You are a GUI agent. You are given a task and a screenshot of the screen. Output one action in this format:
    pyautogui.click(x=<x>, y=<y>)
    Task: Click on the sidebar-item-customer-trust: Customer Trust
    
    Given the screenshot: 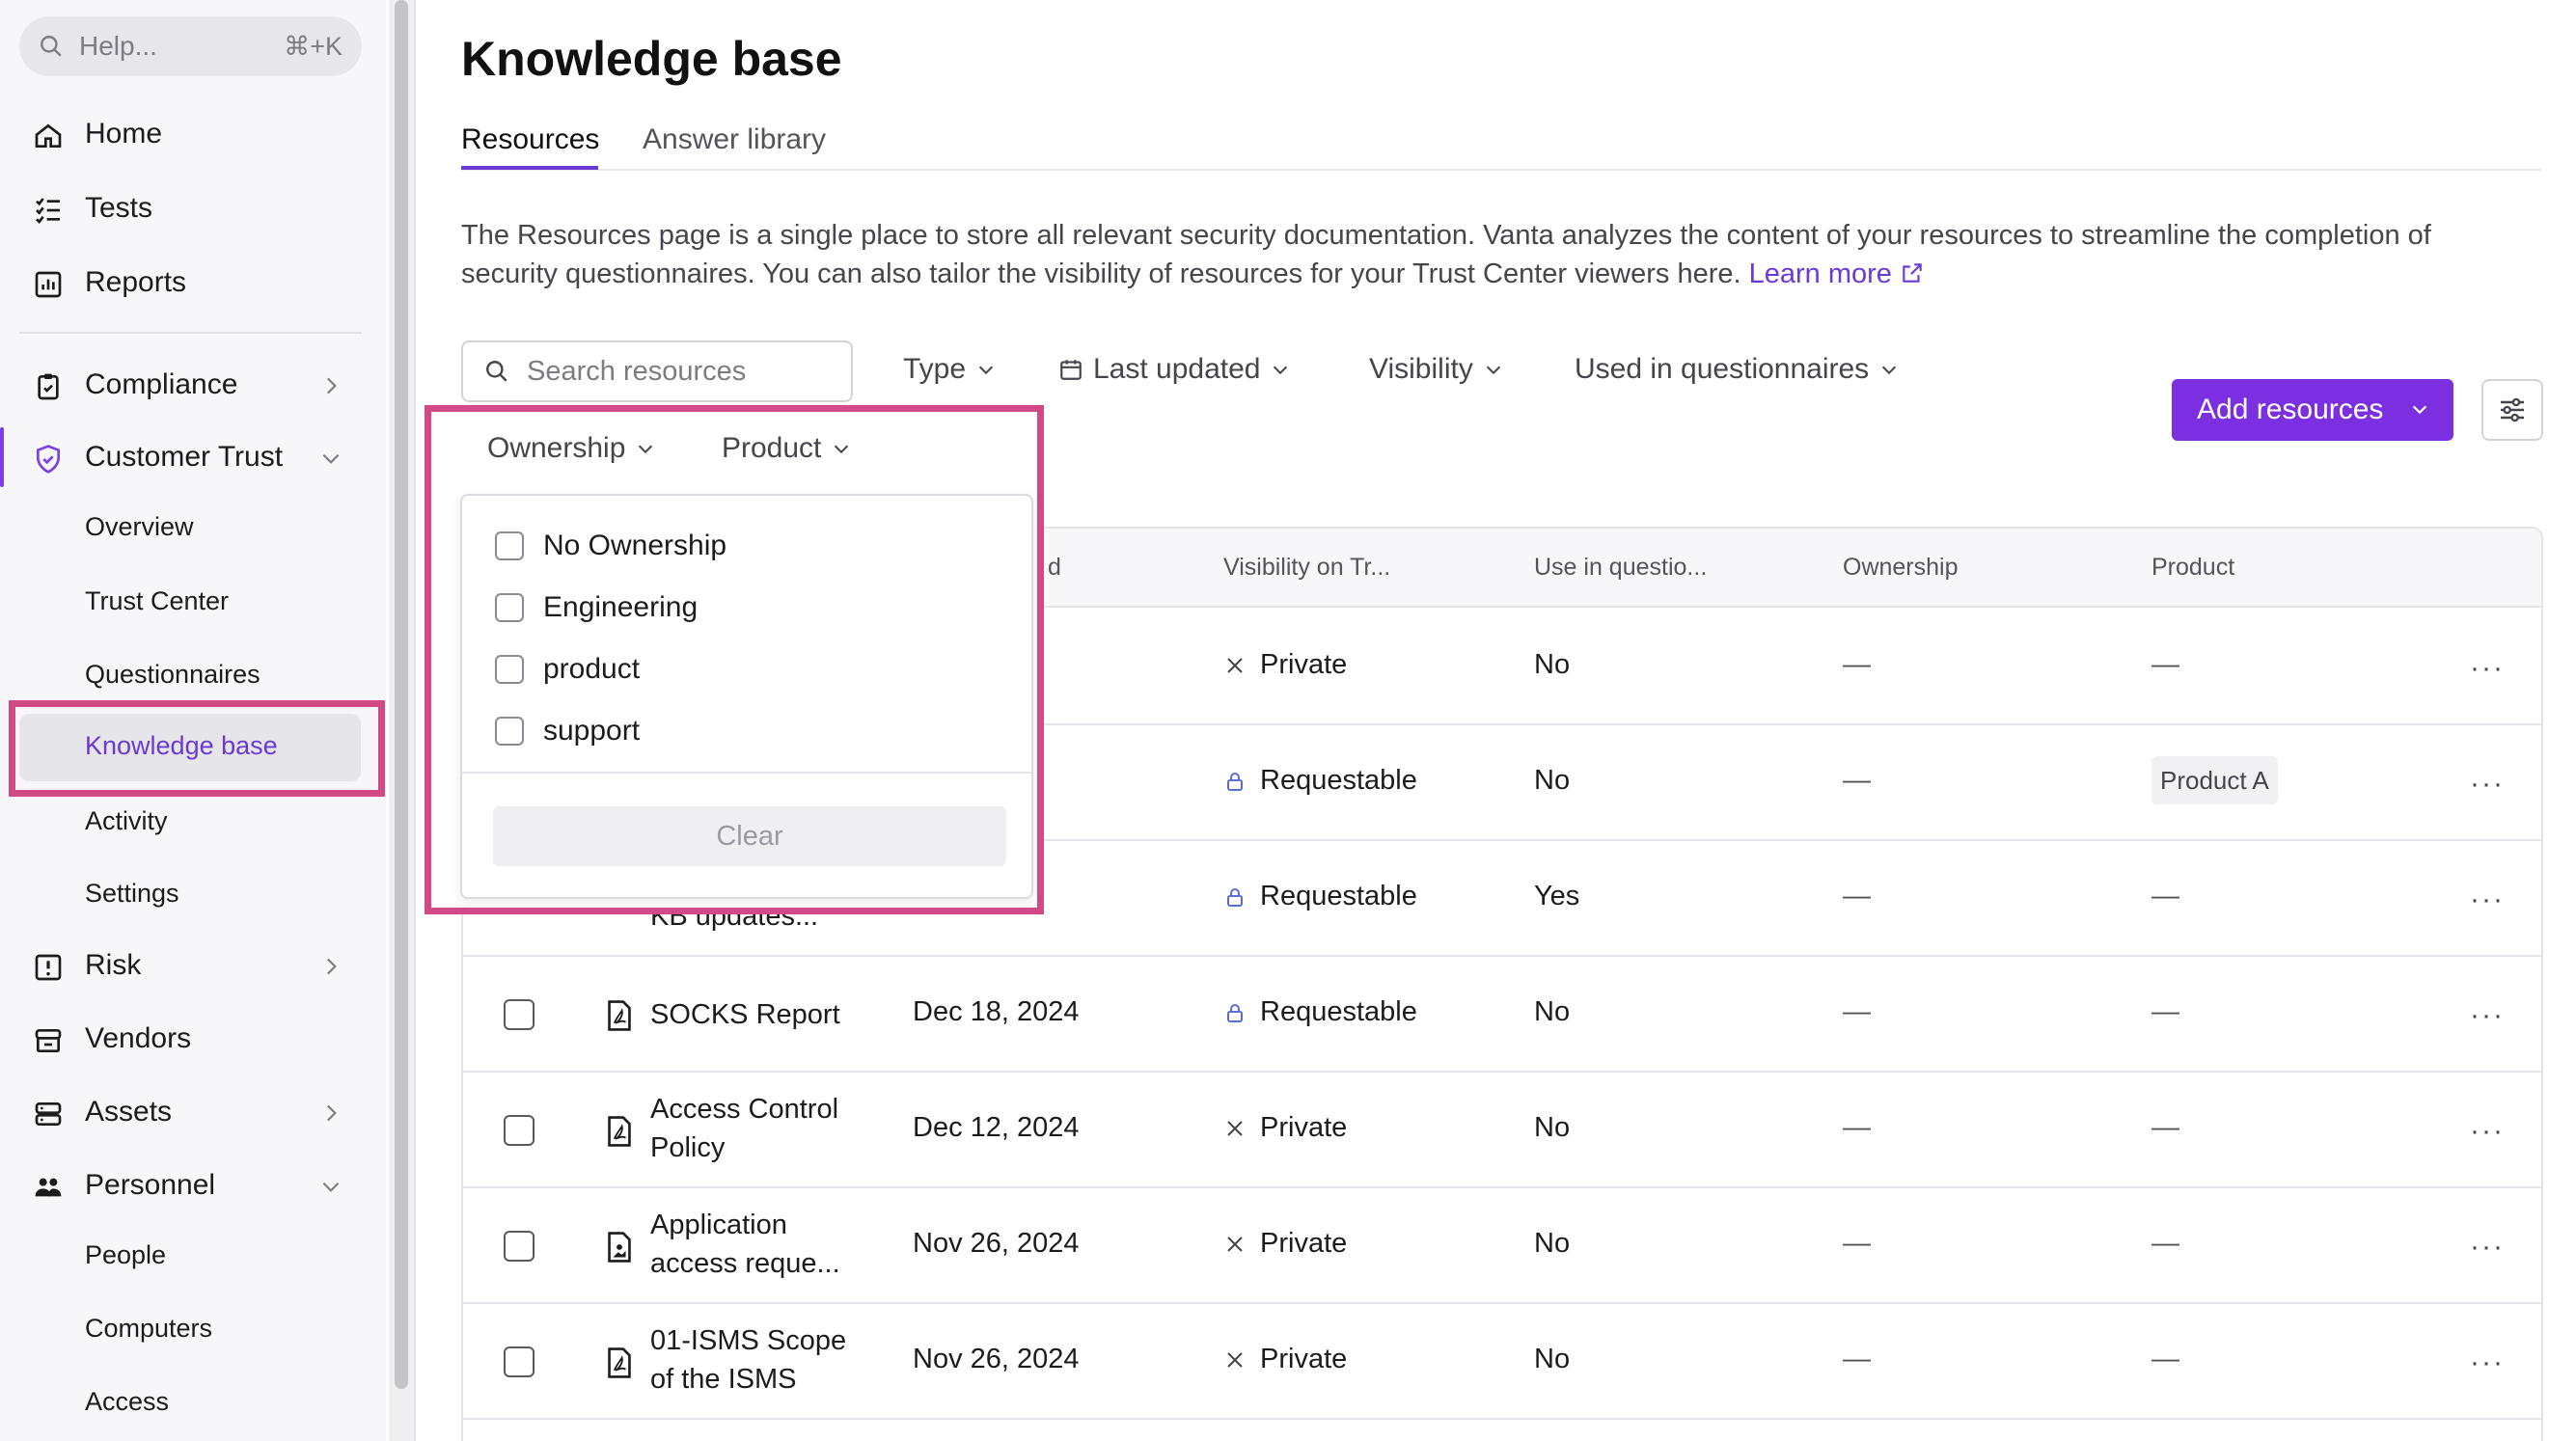 What is the action you would take?
    pyautogui.click(x=188, y=457)
    